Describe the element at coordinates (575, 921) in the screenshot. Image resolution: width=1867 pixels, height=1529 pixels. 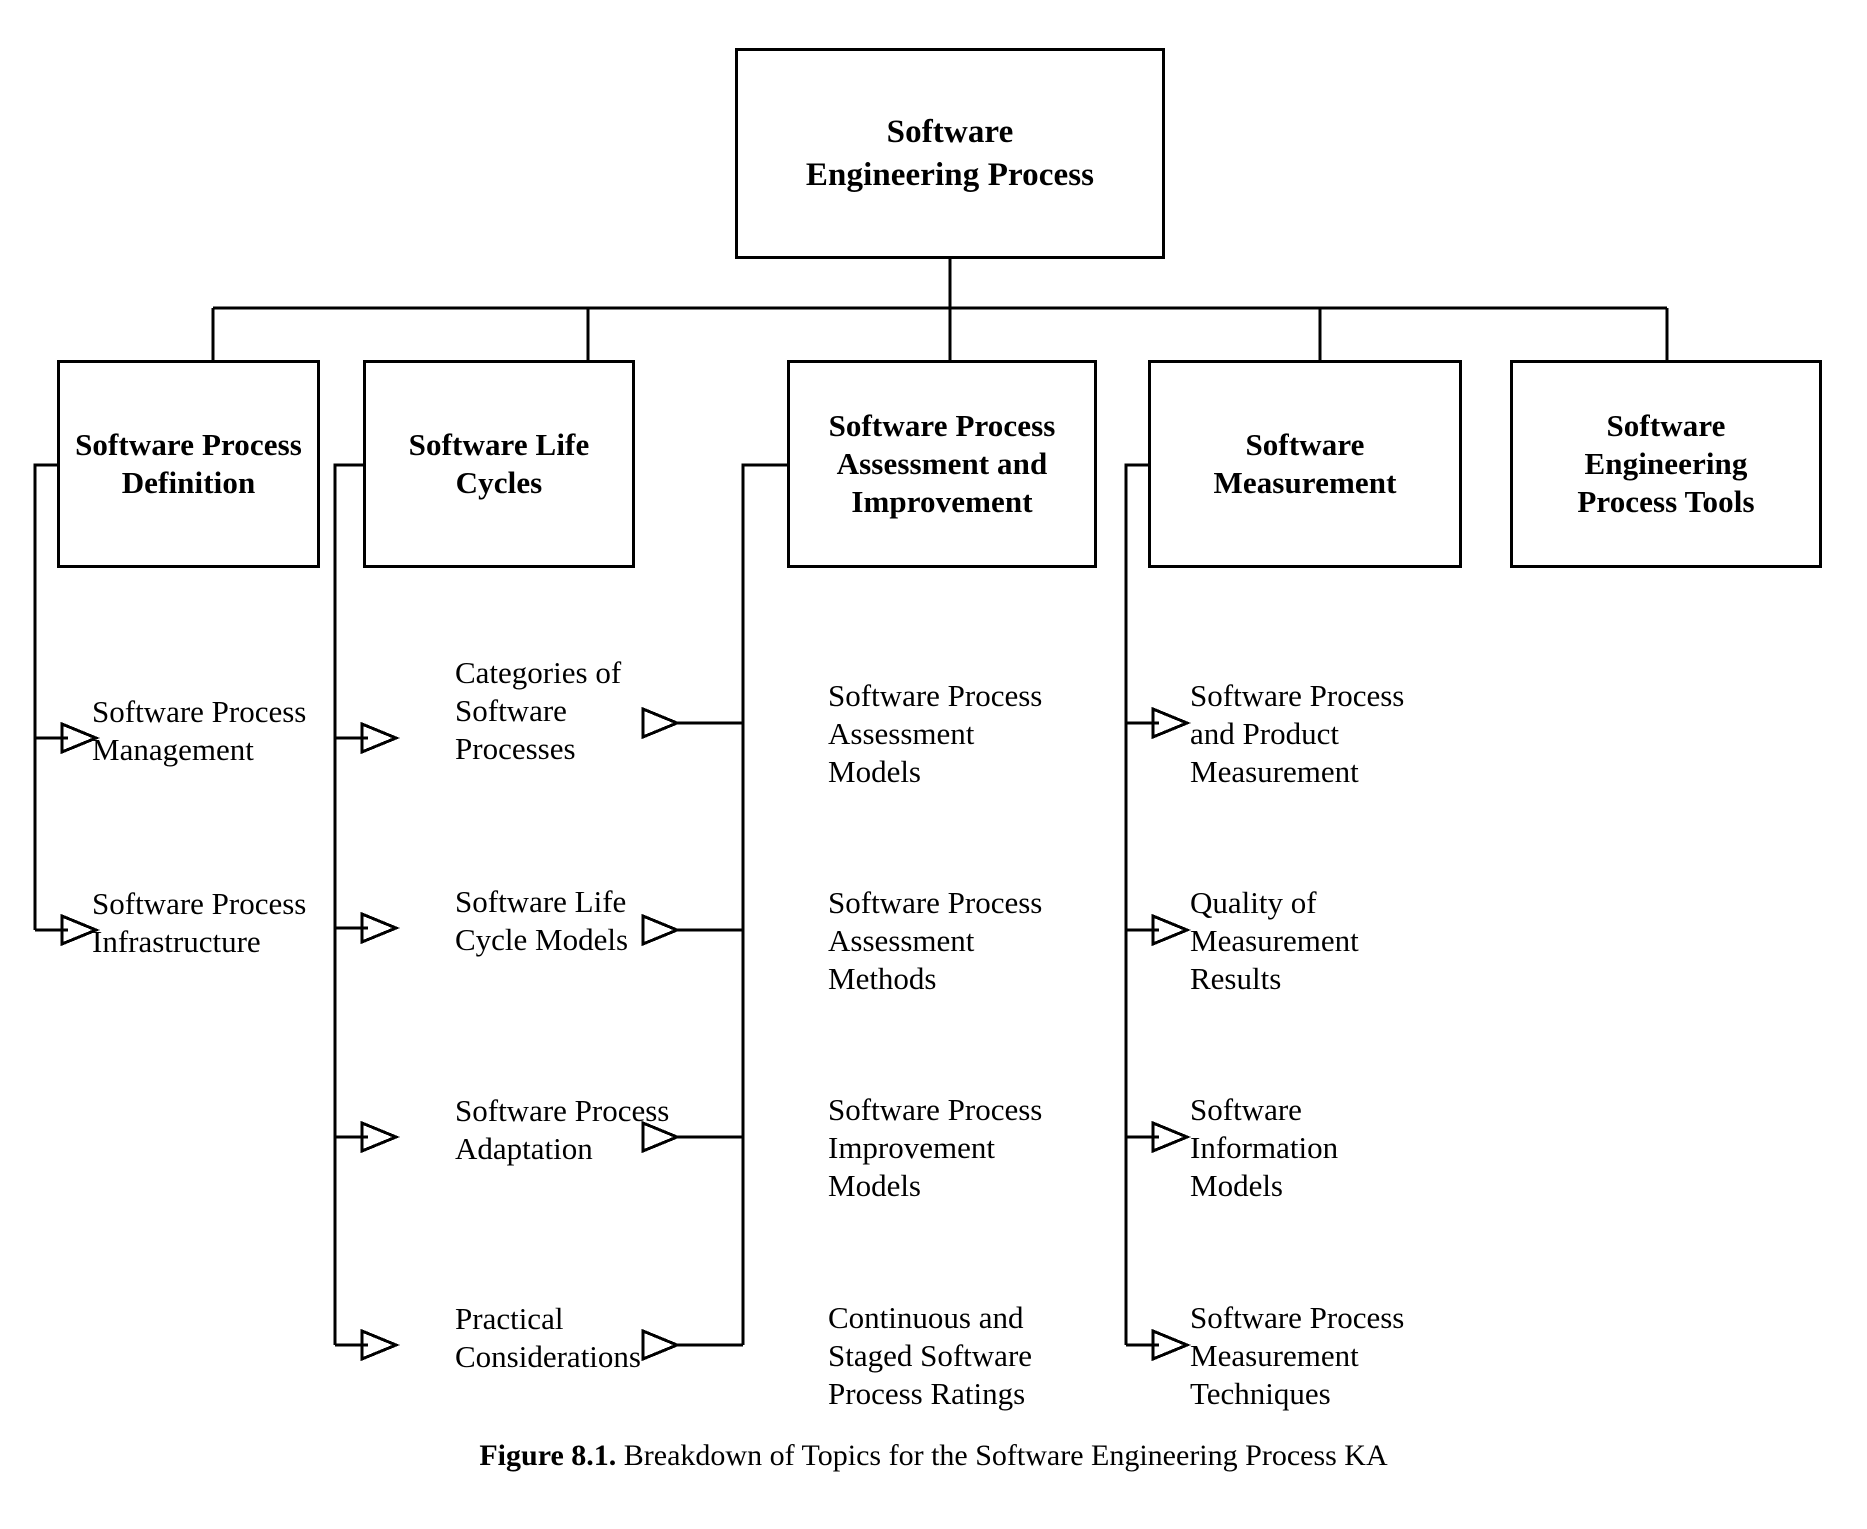
I see `leaf-label-software-life-cycle-models: Software Life Cycle Models` at that location.